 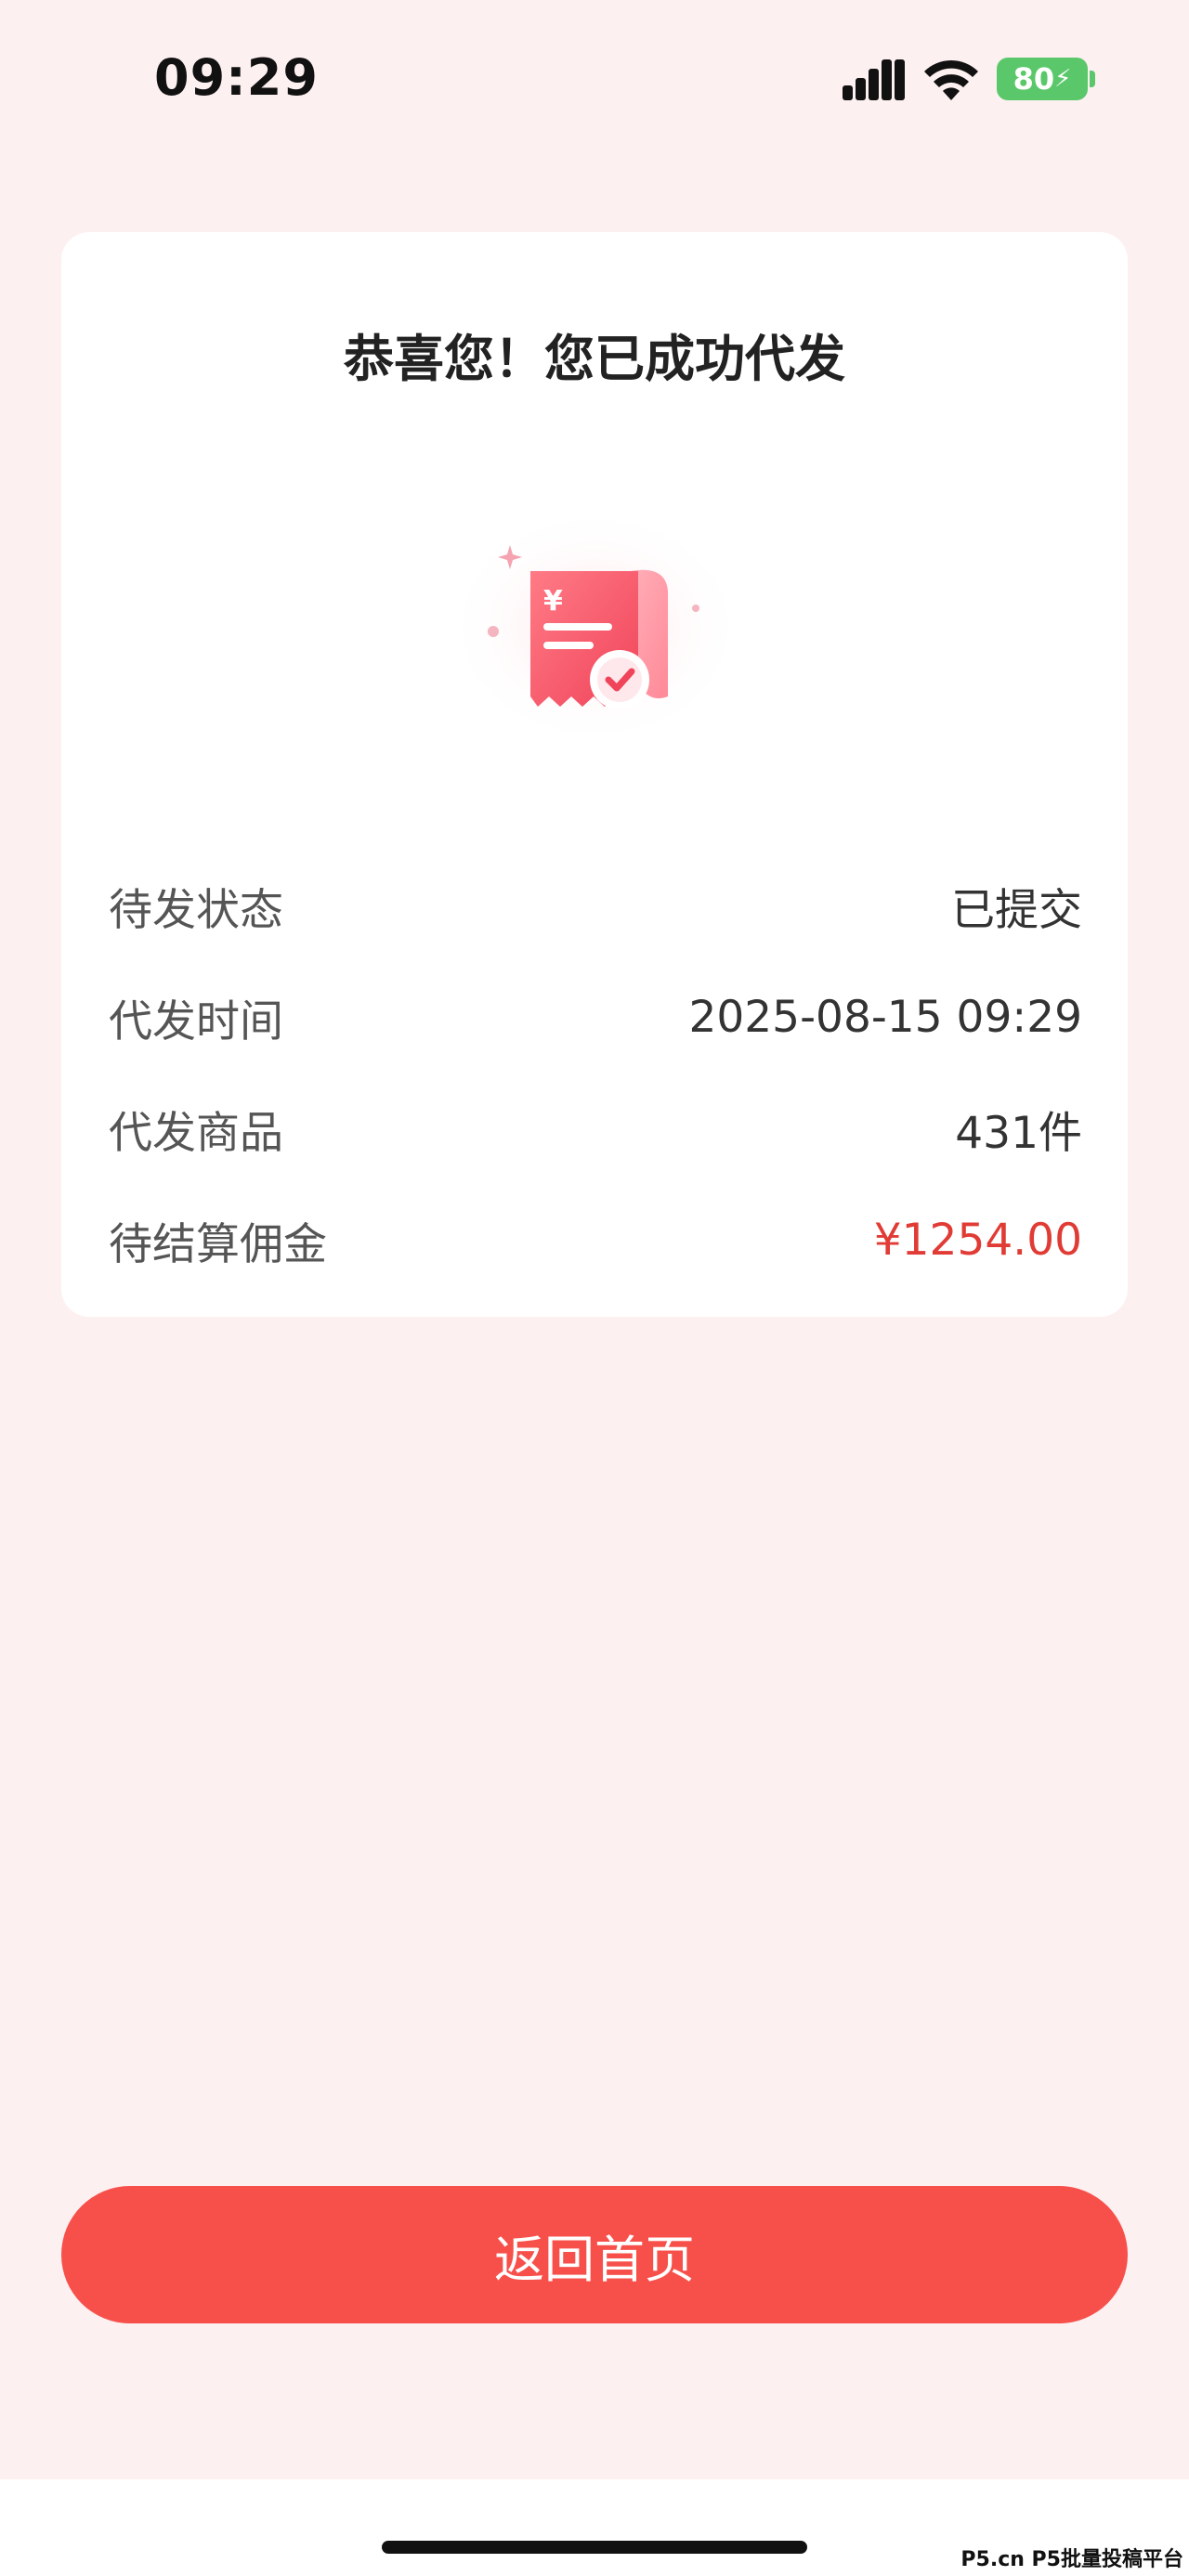 What do you see at coordinates (196, 910) in the screenshot?
I see `status-label: 待发状态` at bounding box center [196, 910].